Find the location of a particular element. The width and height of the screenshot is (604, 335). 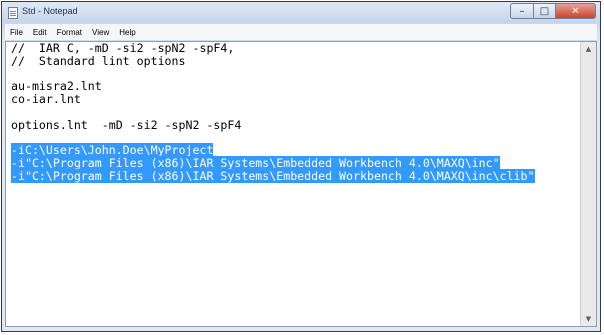

menu-view: View is located at coordinates (100, 32).